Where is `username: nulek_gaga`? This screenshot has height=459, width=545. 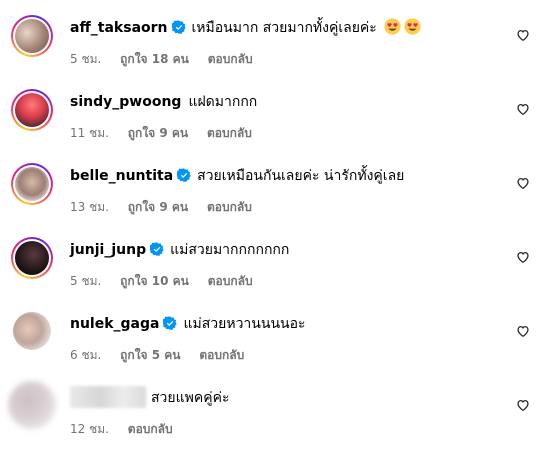
username: nulek_gaga is located at coordinates (114, 324).